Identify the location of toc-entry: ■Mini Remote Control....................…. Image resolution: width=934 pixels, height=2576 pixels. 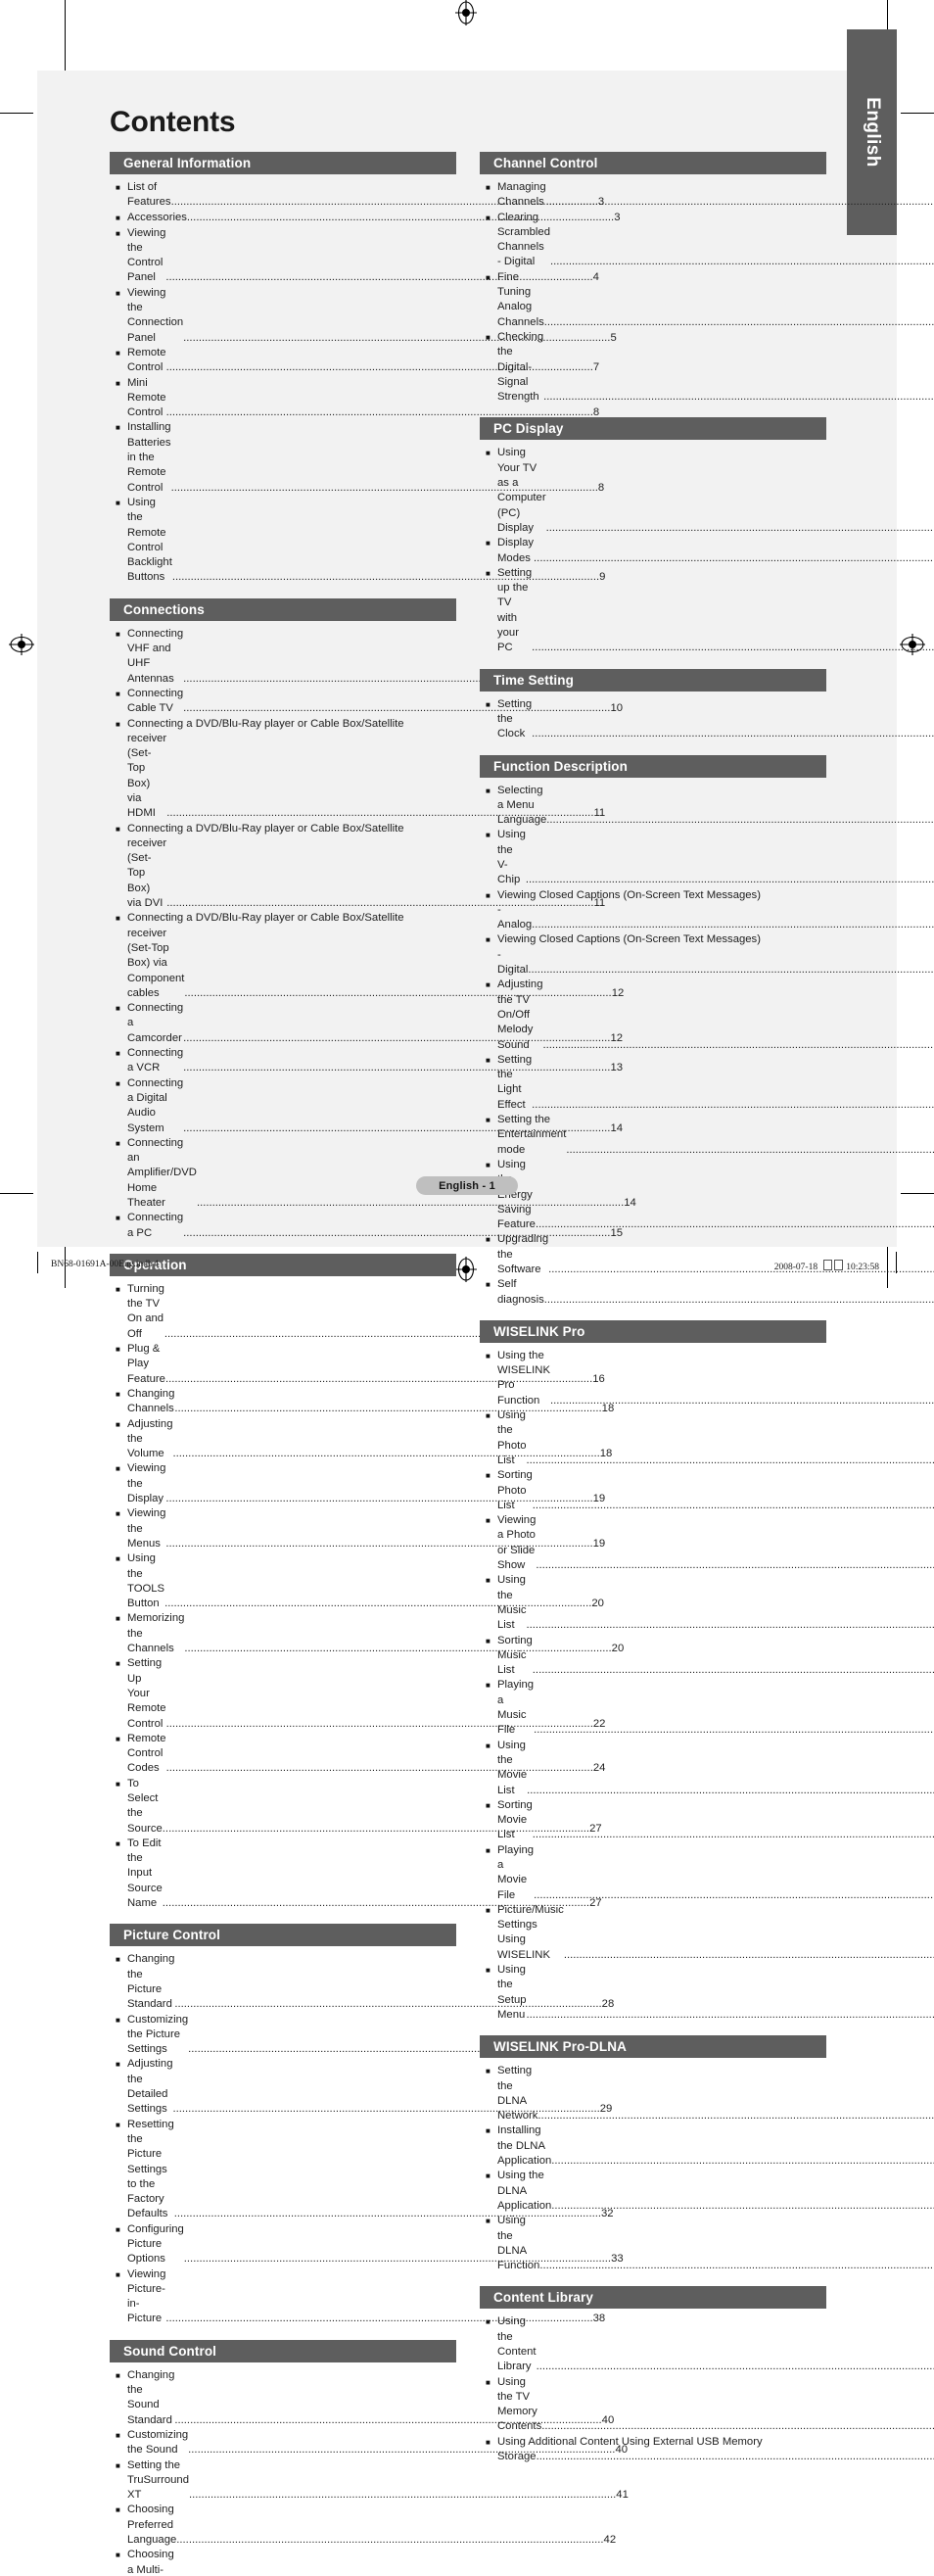
(283, 398).